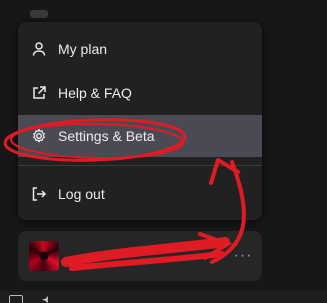  I want to click on panel-icon, so click(16, 299).